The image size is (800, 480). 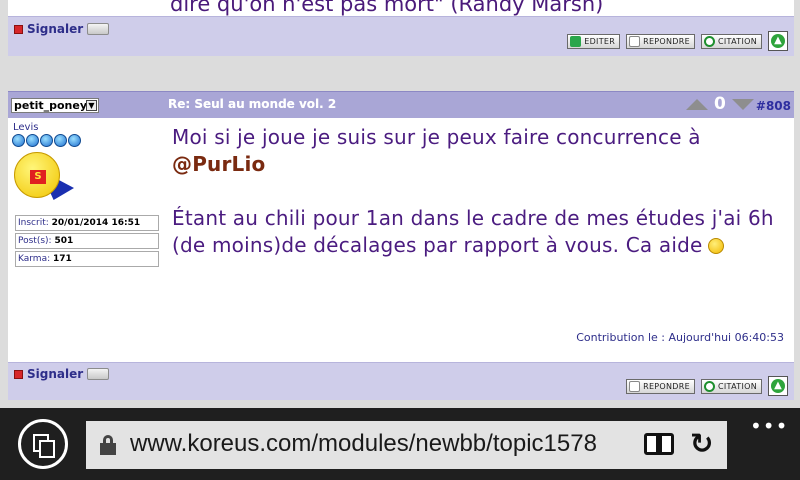 What do you see at coordinates (33, 223) in the screenshot?
I see `stat-label: Inscrit:` at bounding box center [33, 223].